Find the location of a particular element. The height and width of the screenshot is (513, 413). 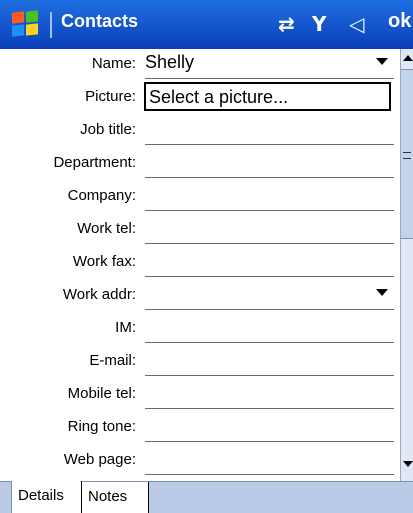

vertical-scrollbar is located at coordinates (406, 265).